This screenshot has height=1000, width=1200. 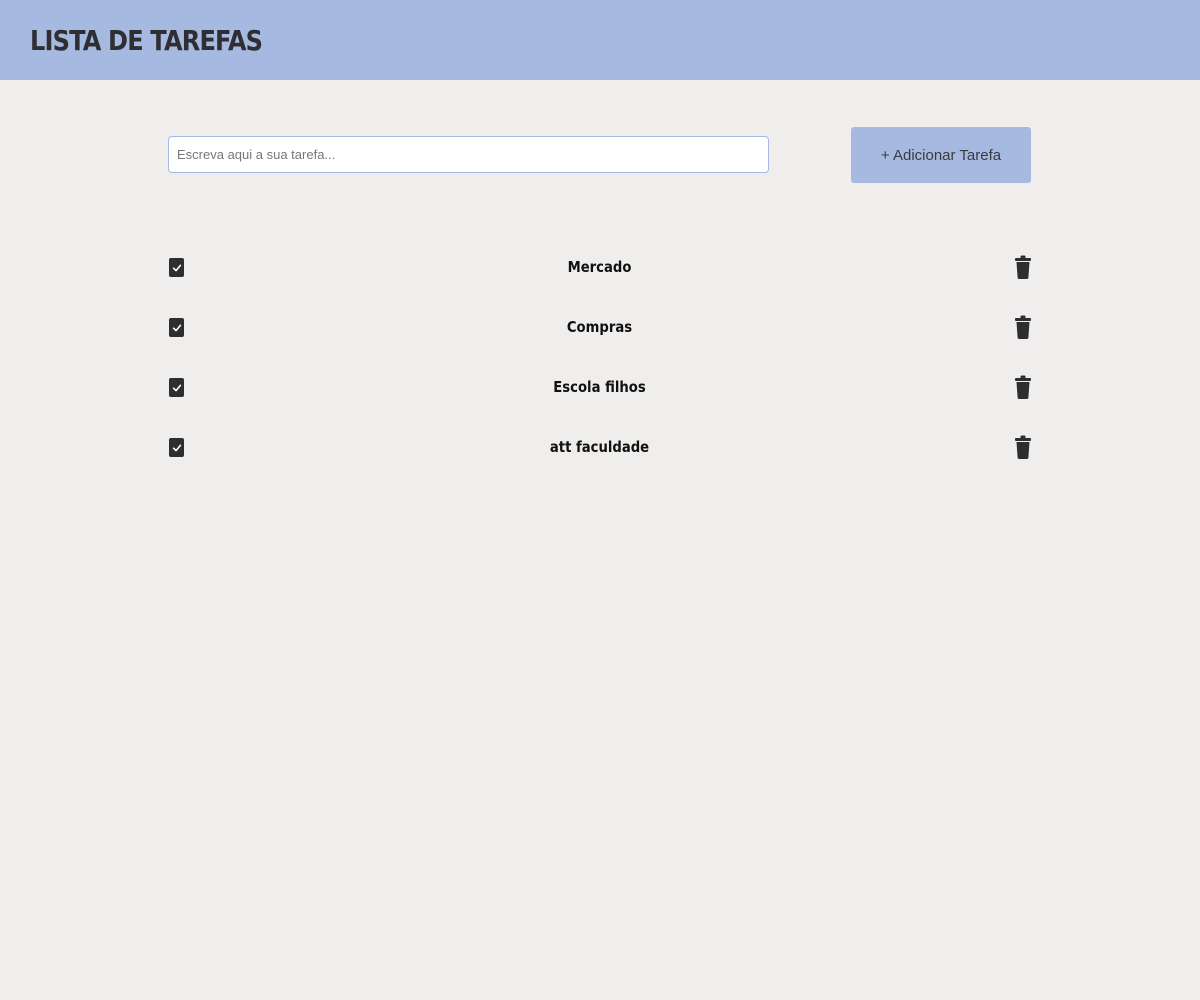 What do you see at coordinates (600, 40) in the screenshot?
I see `app-header: LISTA DE TAREFAS` at bounding box center [600, 40].